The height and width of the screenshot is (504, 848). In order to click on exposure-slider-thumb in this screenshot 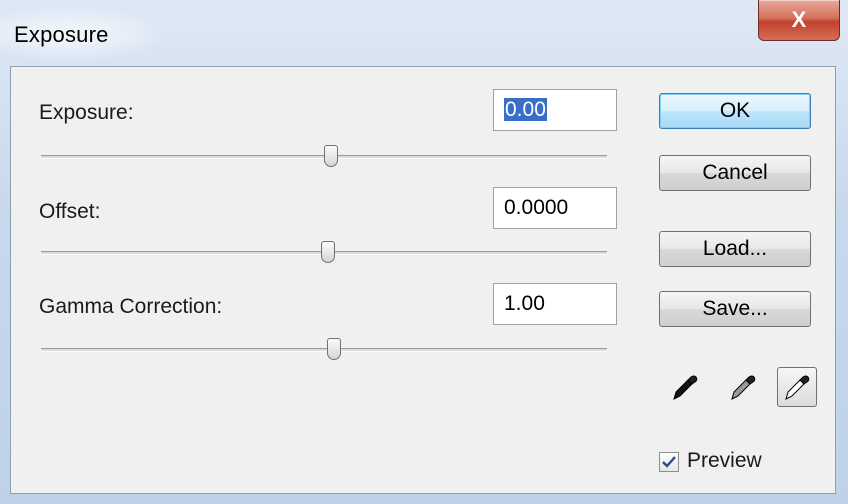, I will do `click(331, 156)`.